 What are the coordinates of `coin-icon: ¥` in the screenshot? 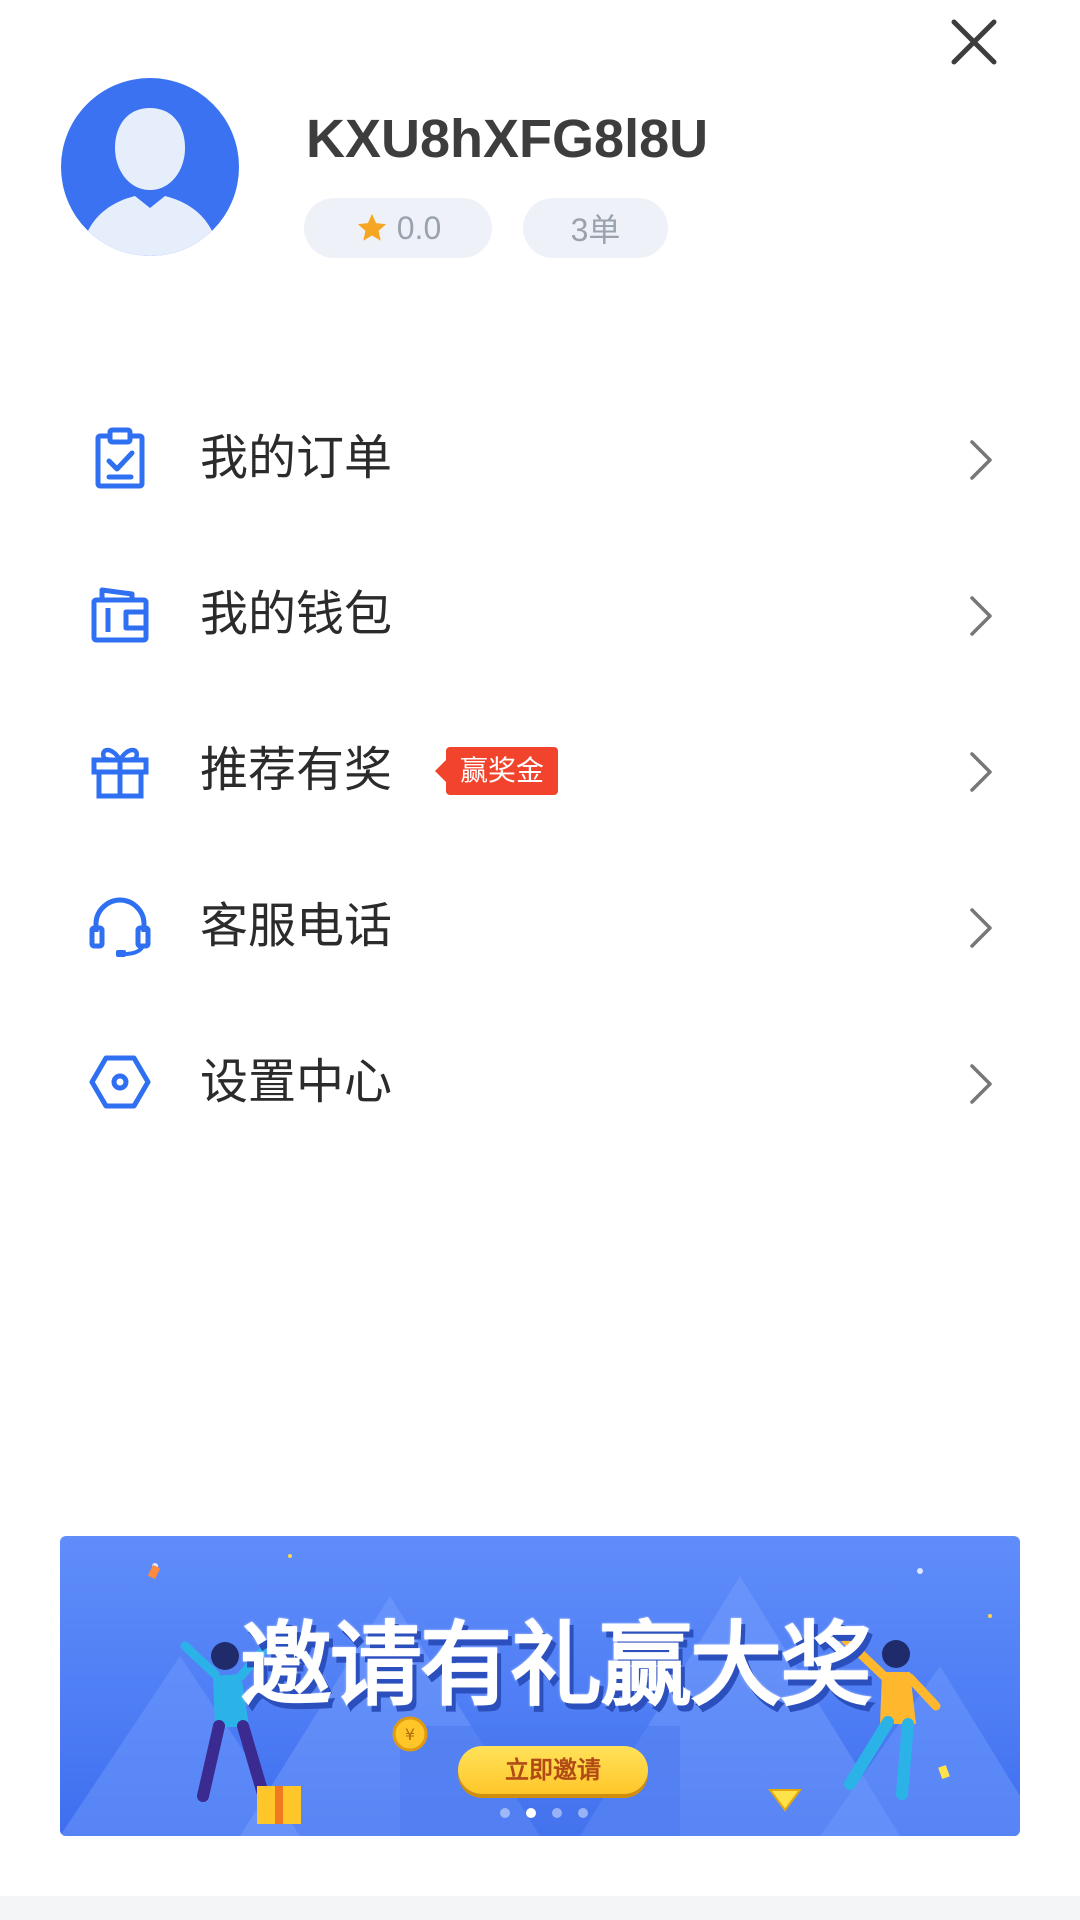 It's located at (410, 1734).